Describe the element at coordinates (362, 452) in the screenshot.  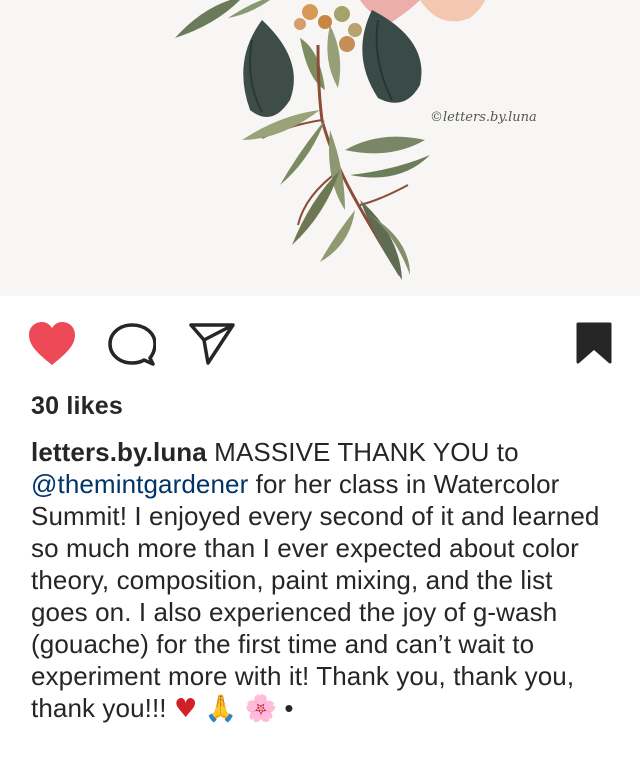
I see `caption-text: MASSIVE THANK YOU to` at that location.